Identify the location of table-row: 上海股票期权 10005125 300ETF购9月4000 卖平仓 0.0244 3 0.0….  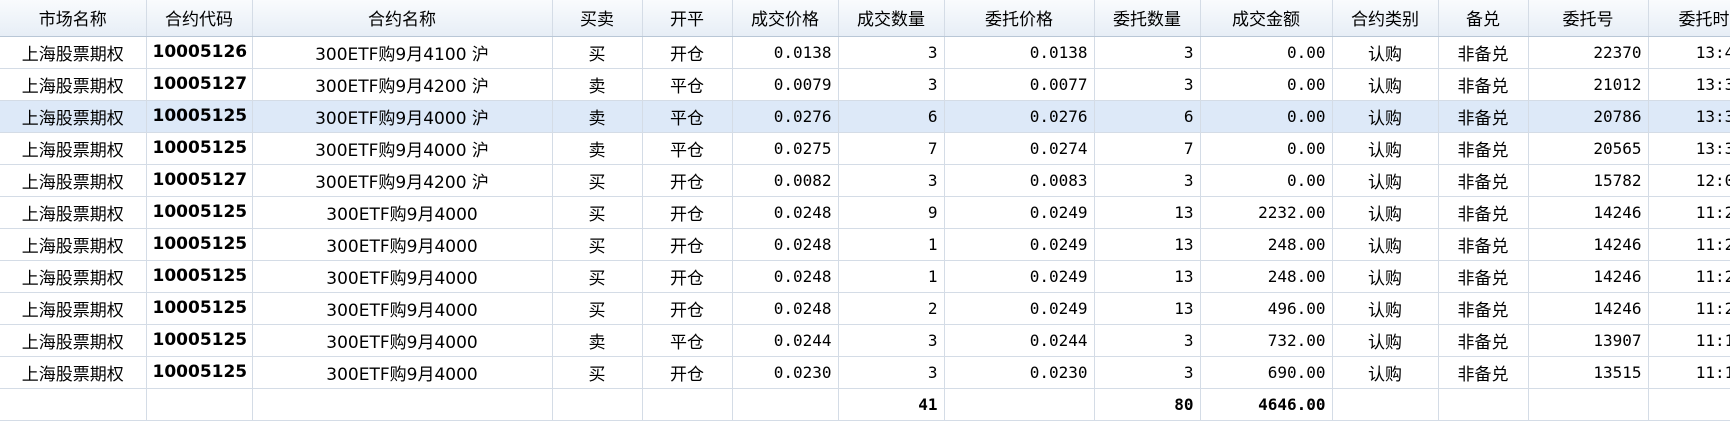
(865, 340).